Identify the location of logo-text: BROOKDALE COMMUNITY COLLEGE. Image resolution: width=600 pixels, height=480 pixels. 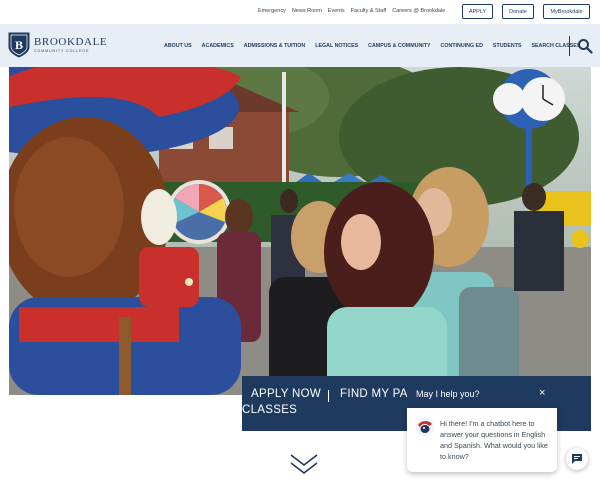
(71, 44).